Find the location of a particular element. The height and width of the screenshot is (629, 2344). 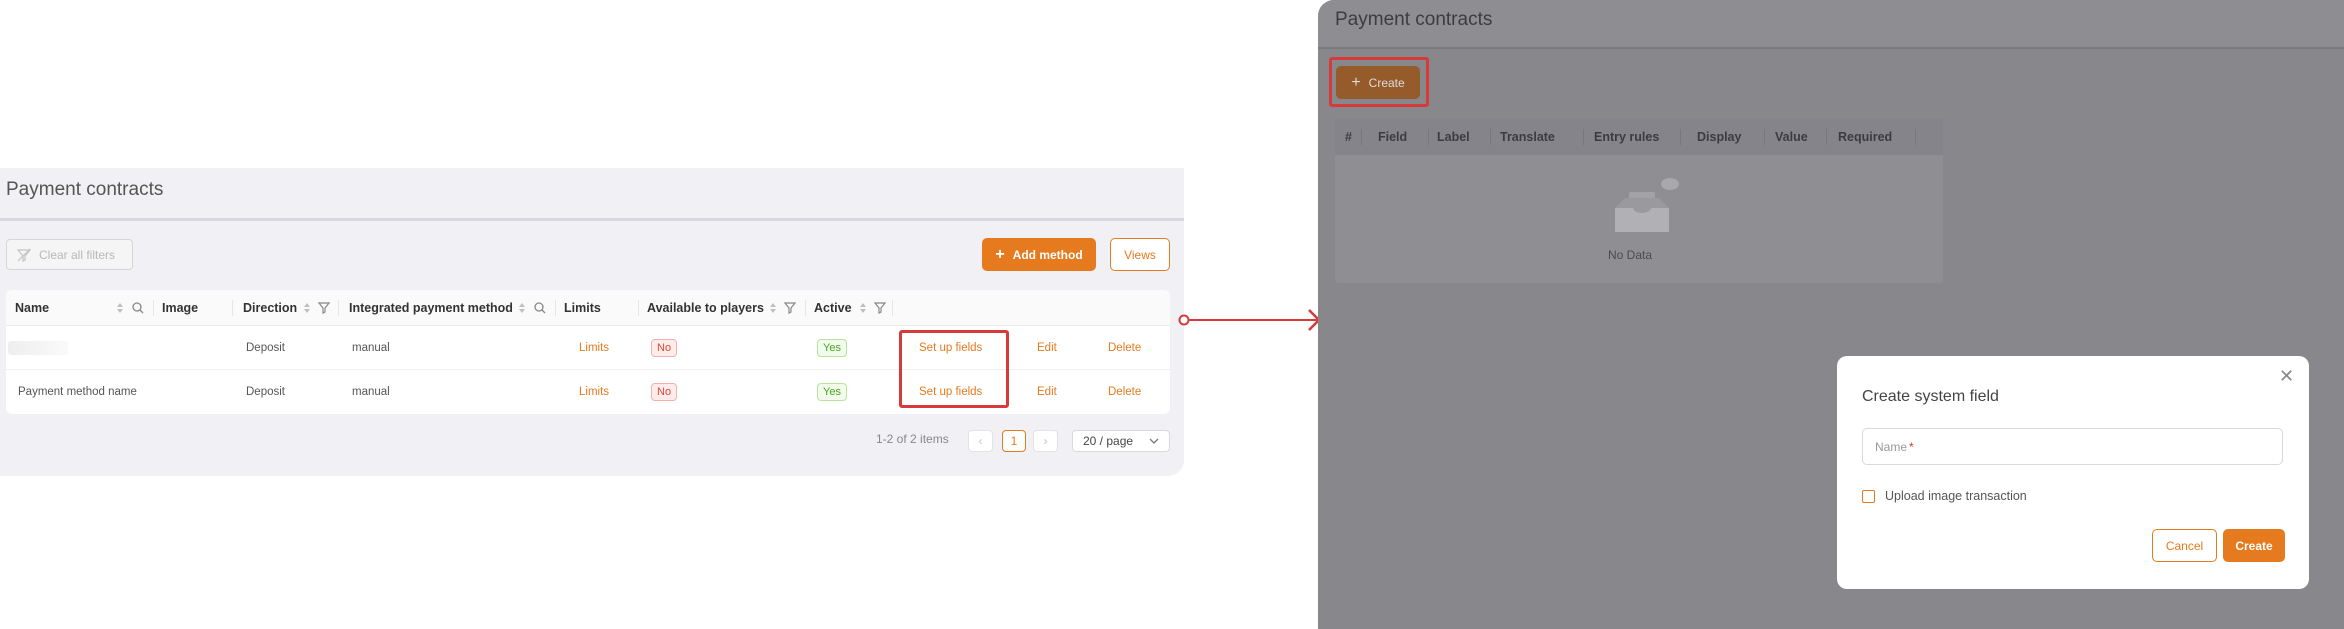

row-name-cell is located at coordinates (38, 348).